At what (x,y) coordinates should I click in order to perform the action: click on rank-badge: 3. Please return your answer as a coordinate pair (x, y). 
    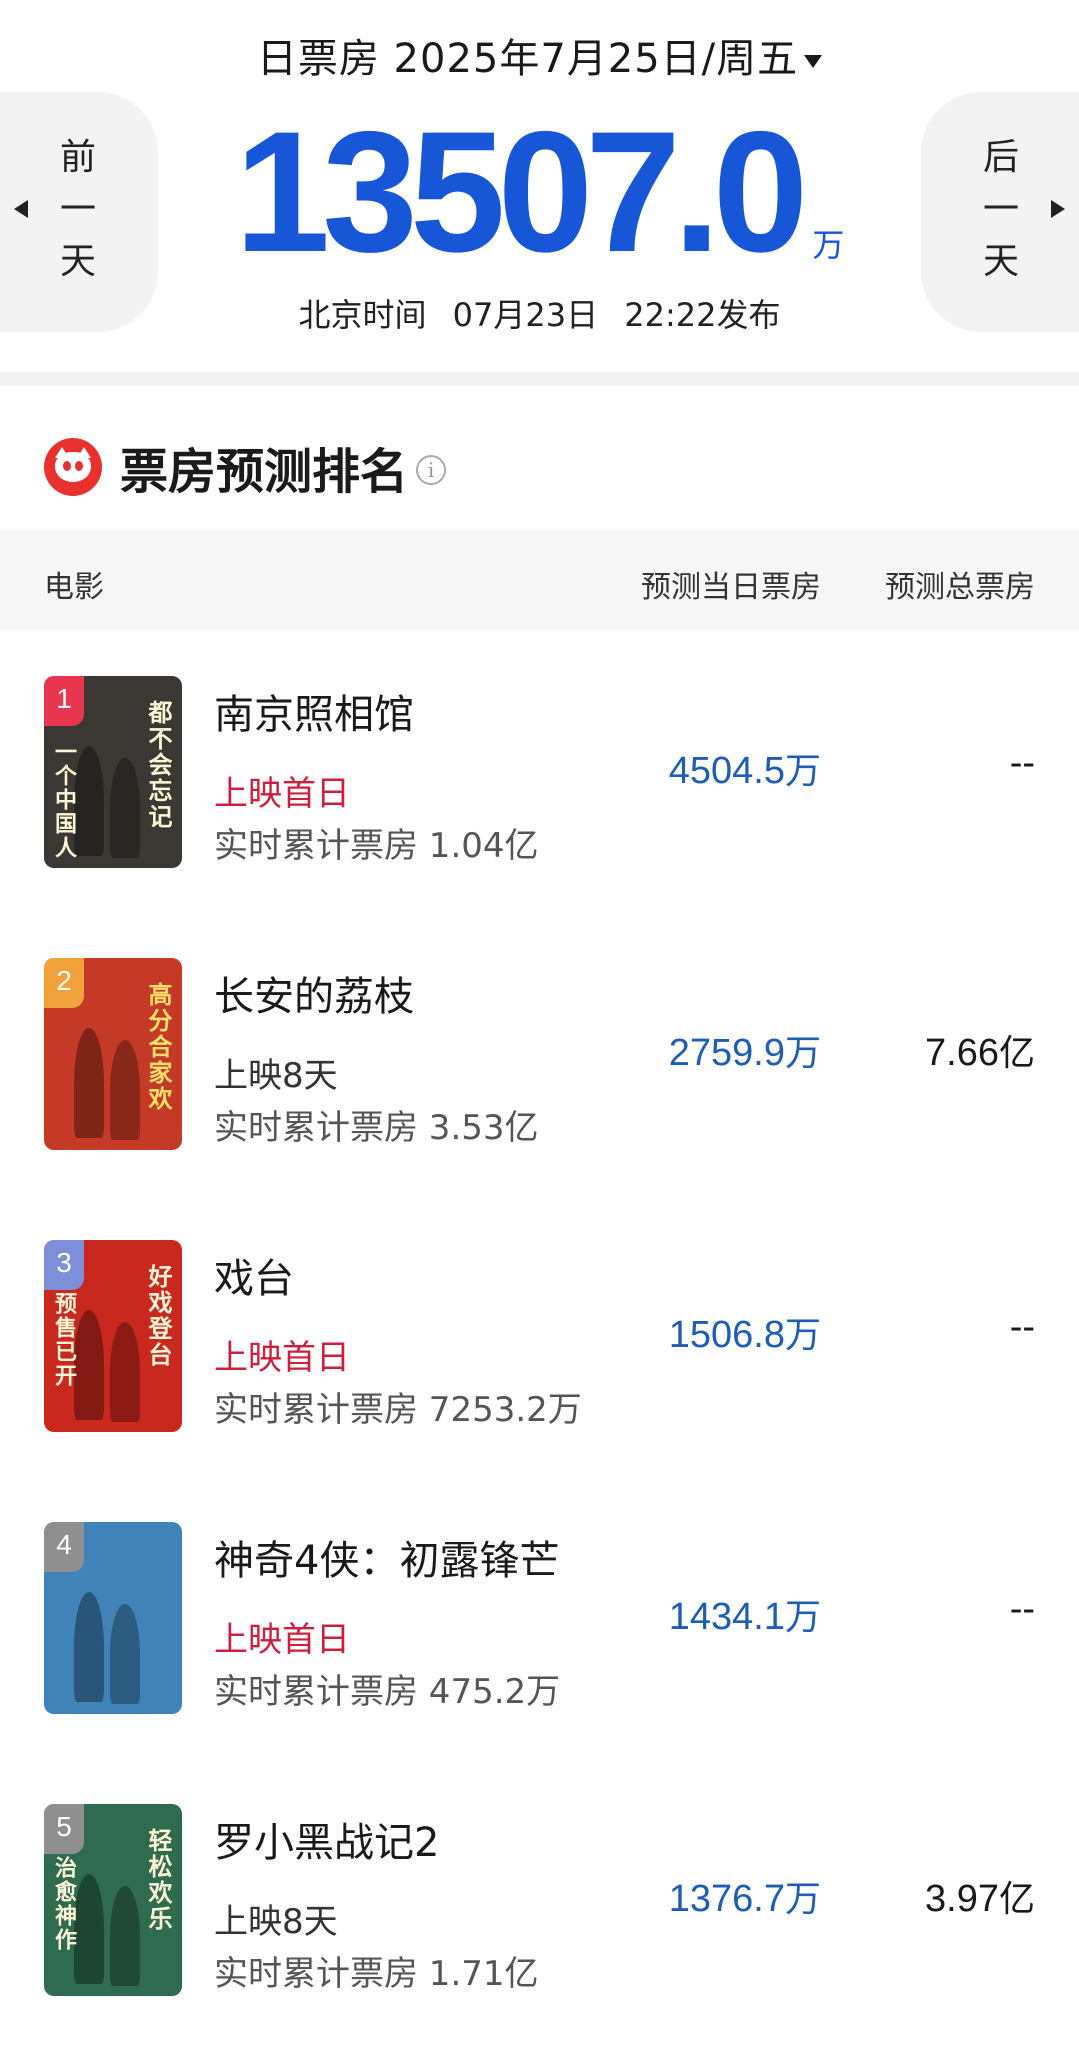
    Looking at the image, I should click on (64, 1265).